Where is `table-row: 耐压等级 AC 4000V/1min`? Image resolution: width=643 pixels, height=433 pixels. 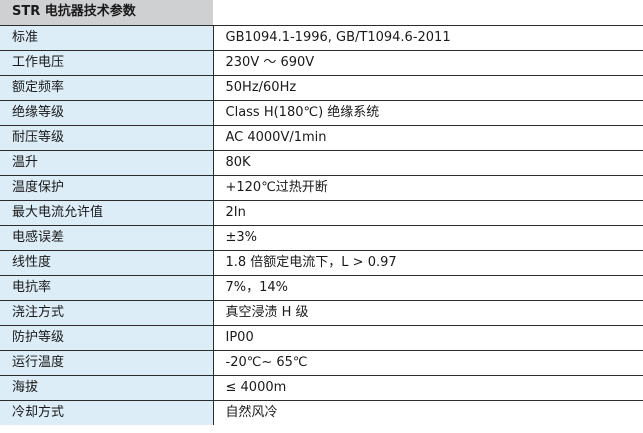
table-row: 耐压等级 AC 4000V/1min is located at coordinates (321, 138).